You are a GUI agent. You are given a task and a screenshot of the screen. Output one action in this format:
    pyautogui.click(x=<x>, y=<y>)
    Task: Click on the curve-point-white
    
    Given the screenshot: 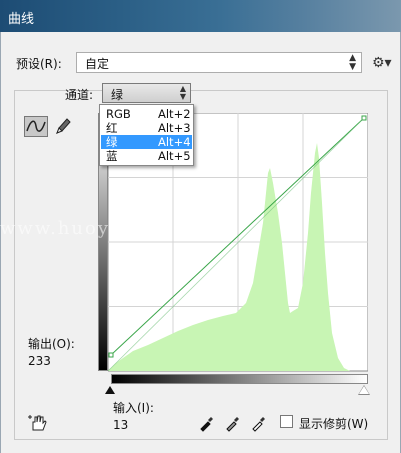 What is the action you would take?
    pyautogui.click(x=364, y=118)
    